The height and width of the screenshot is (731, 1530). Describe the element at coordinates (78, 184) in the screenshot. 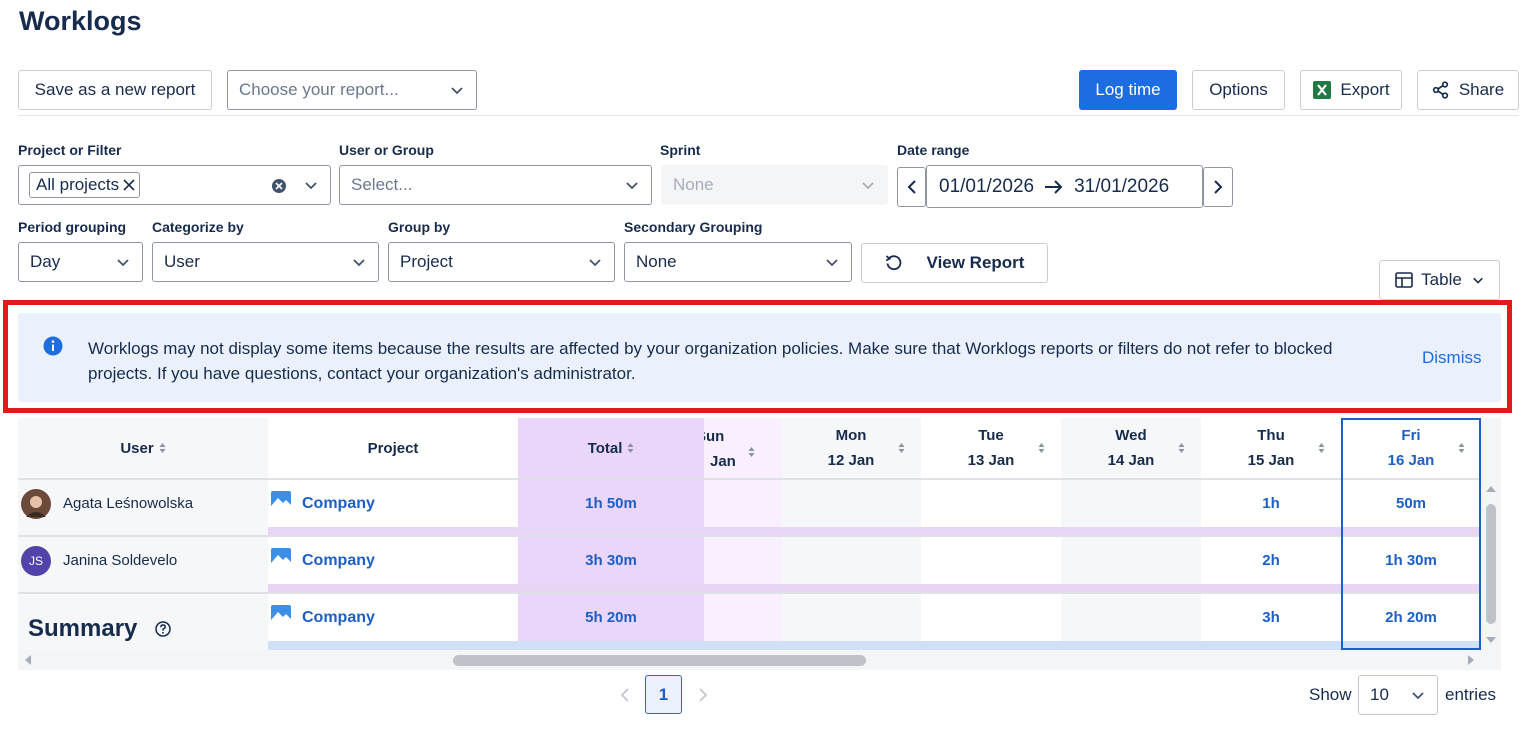

I see `project-tag-label: All projects` at that location.